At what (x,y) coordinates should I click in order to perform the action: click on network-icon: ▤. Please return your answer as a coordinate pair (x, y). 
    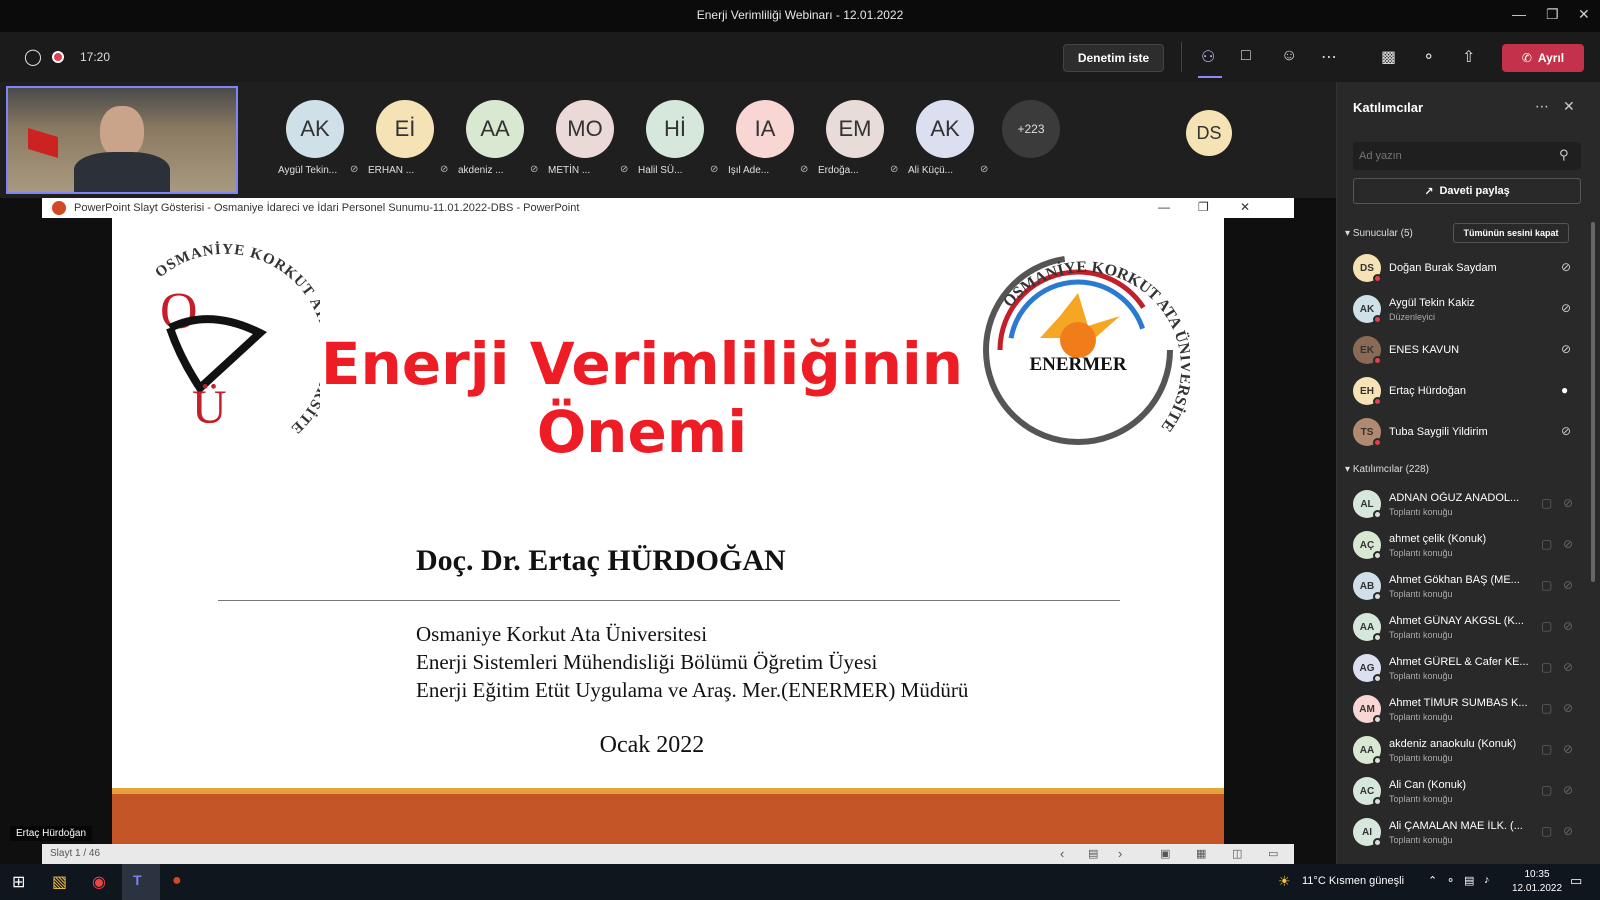
    Looking at the image, I should click on (1469, 880).